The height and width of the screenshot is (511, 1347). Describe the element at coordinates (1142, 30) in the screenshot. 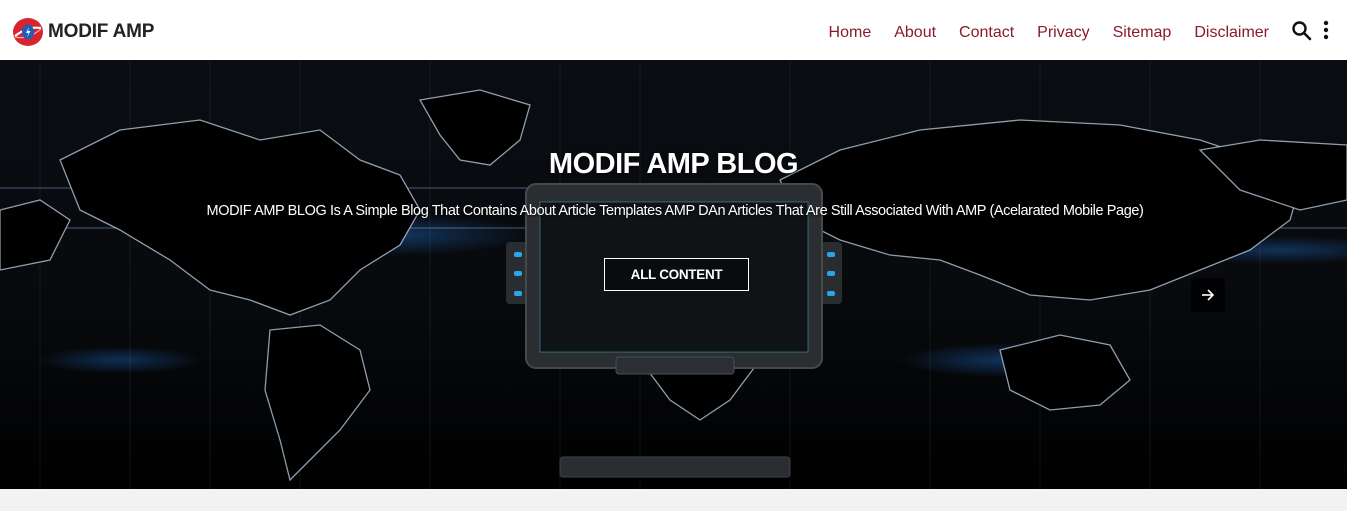

I see `nav-sitemap: Sitemap` at that location.